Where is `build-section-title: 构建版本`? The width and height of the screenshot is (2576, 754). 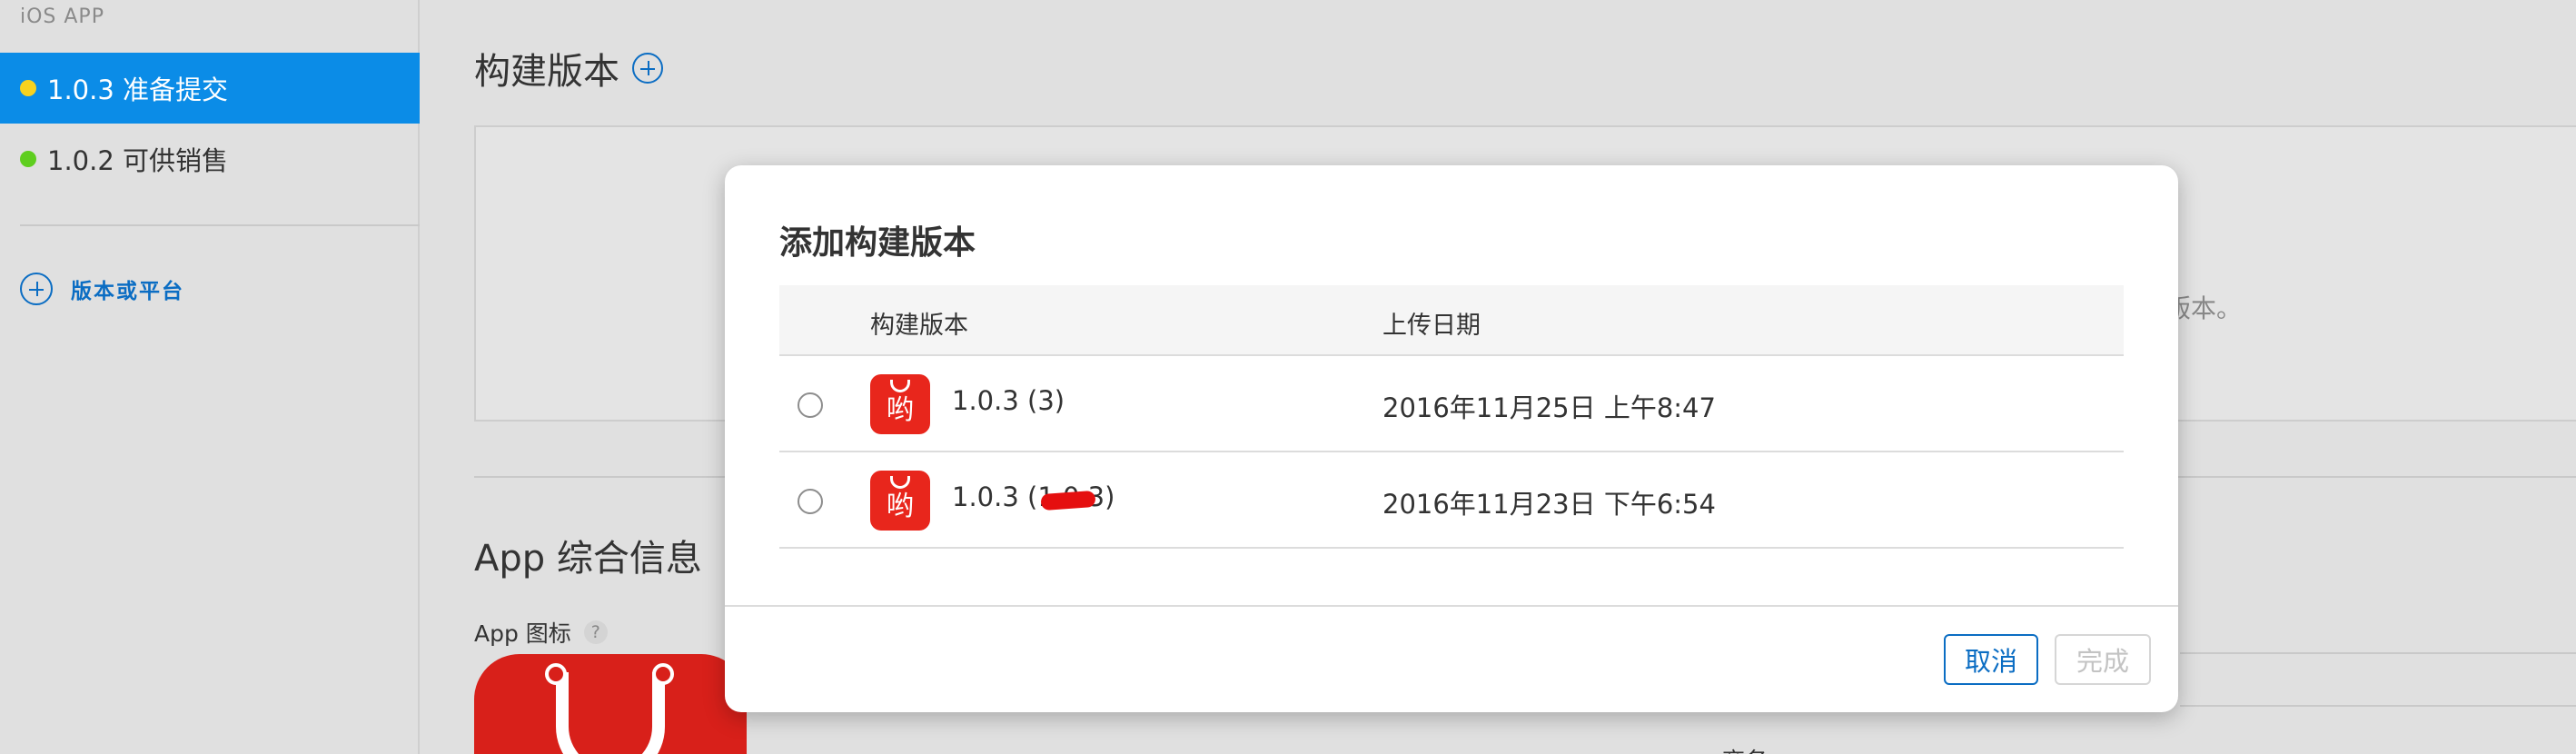
build-section-title: 构建版本 is located at coordinates (577, 68).